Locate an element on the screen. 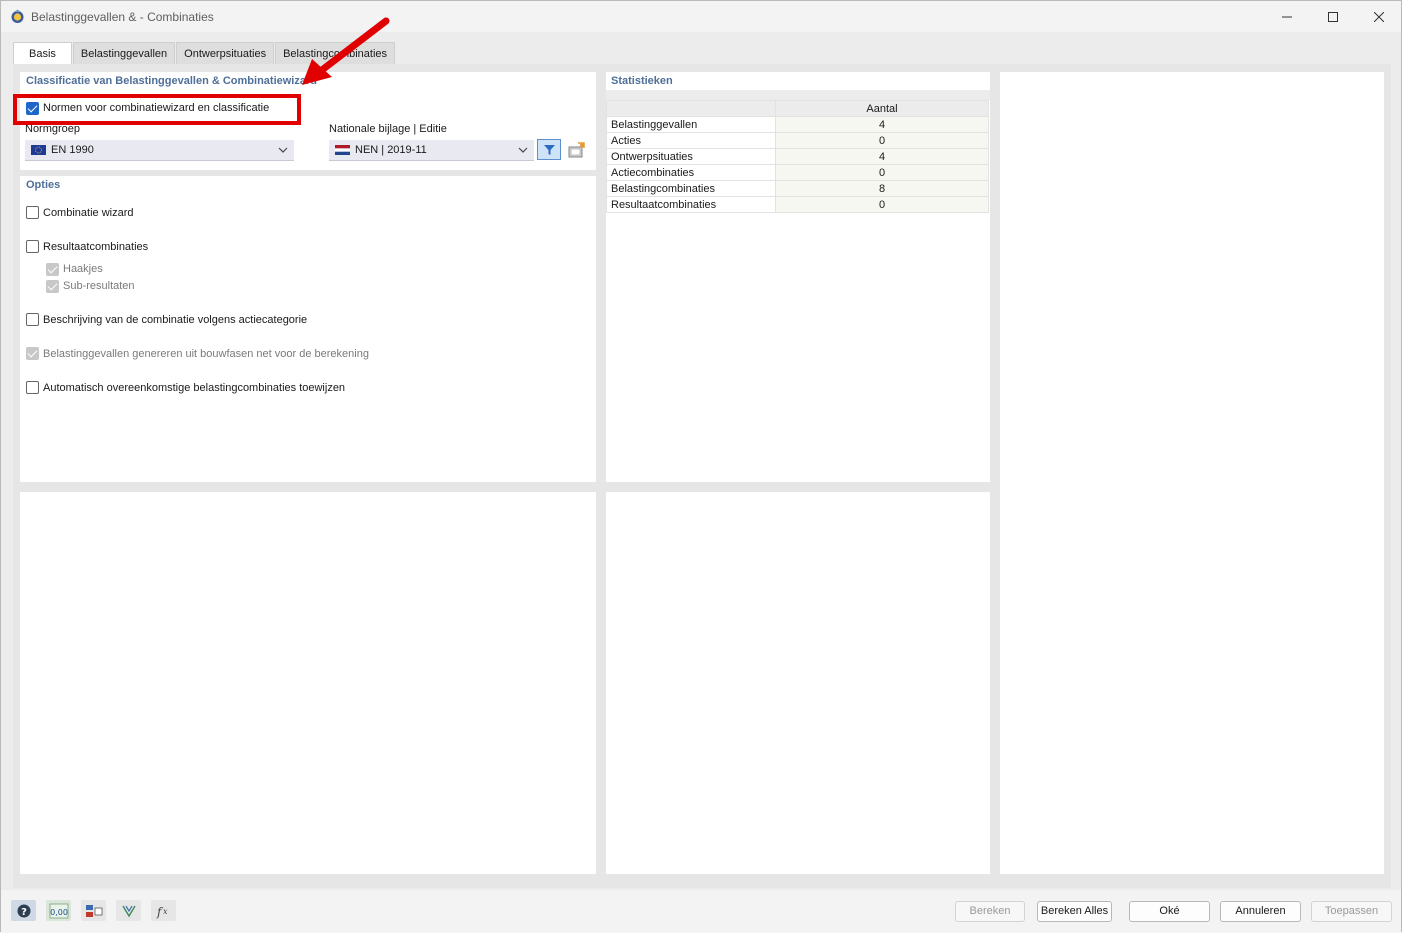  maximize-button is located at coordinates (1333, 16).